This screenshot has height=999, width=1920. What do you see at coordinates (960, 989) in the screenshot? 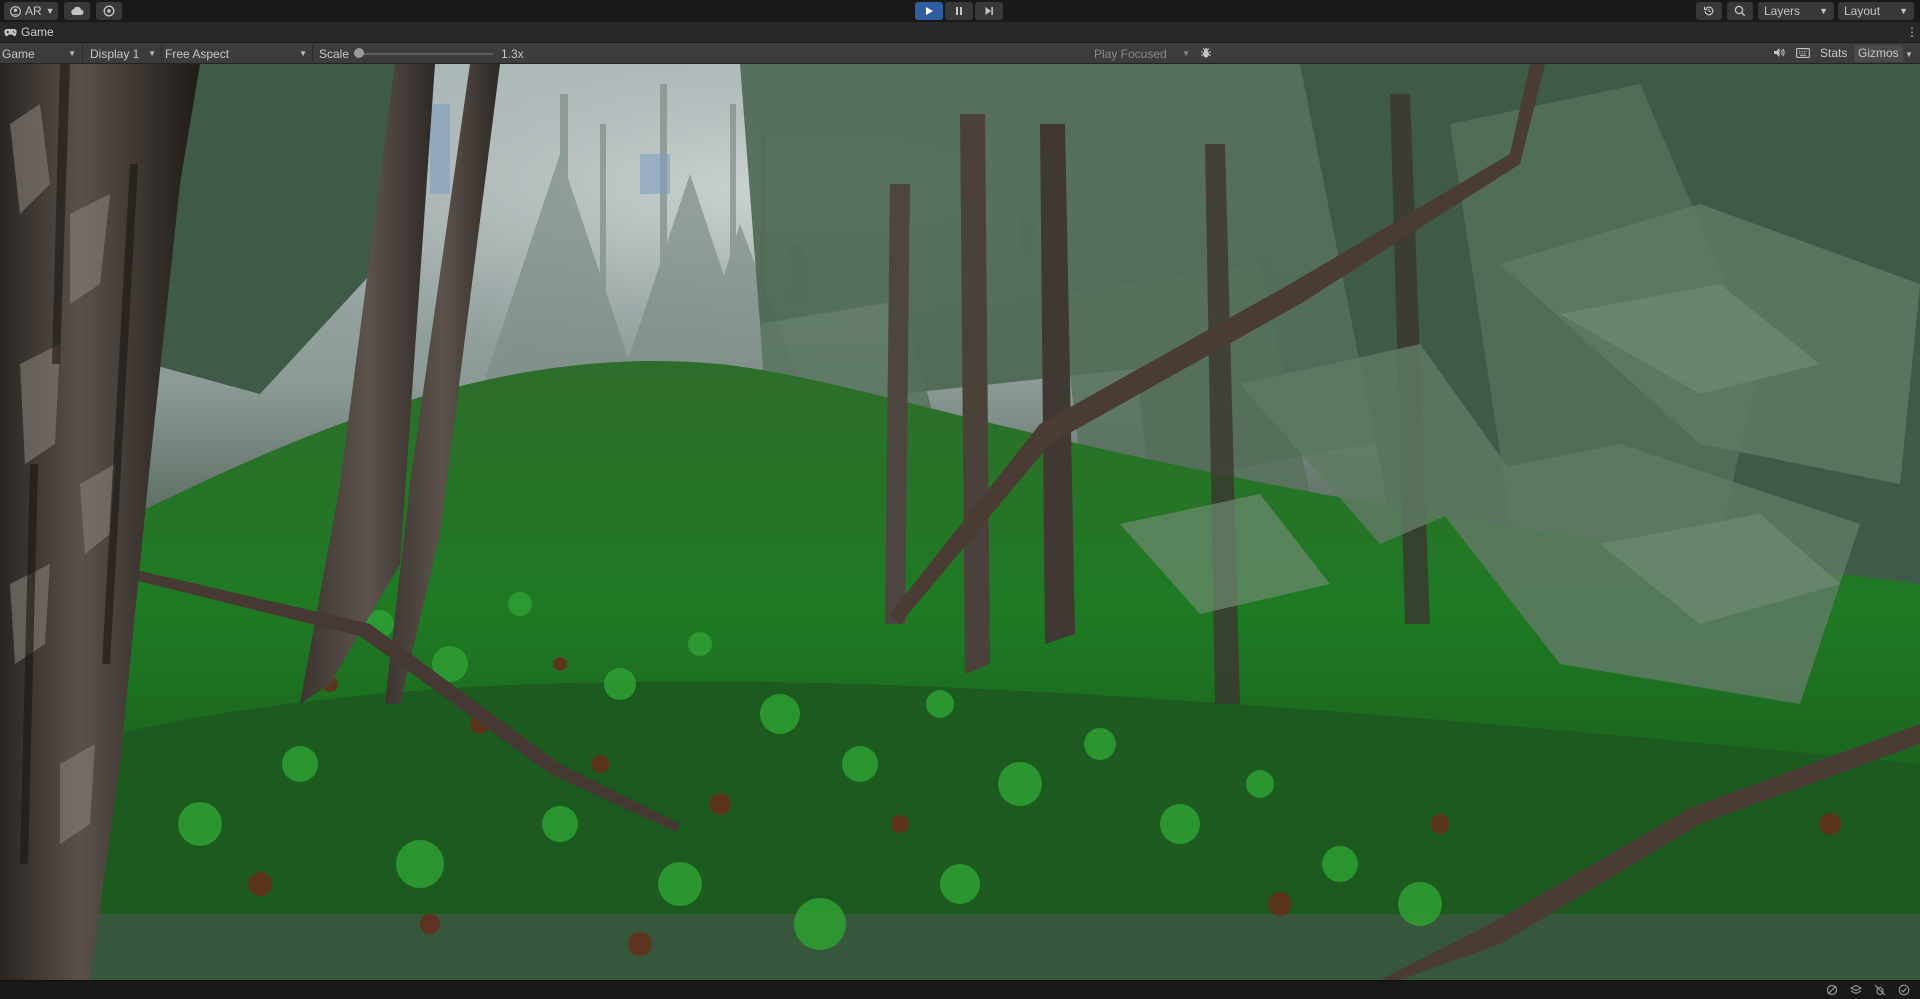
I see `status-bar` at bounding box center [960, 989].